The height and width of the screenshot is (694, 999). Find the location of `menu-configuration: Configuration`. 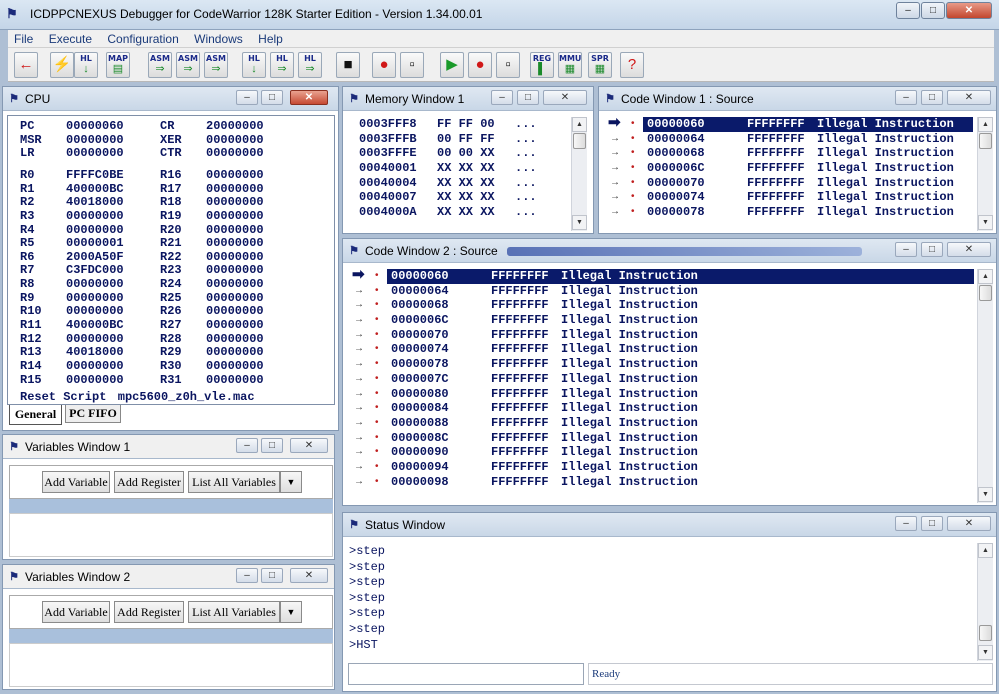

menu-configuration: Configuration is located at coordinates (142, 39).